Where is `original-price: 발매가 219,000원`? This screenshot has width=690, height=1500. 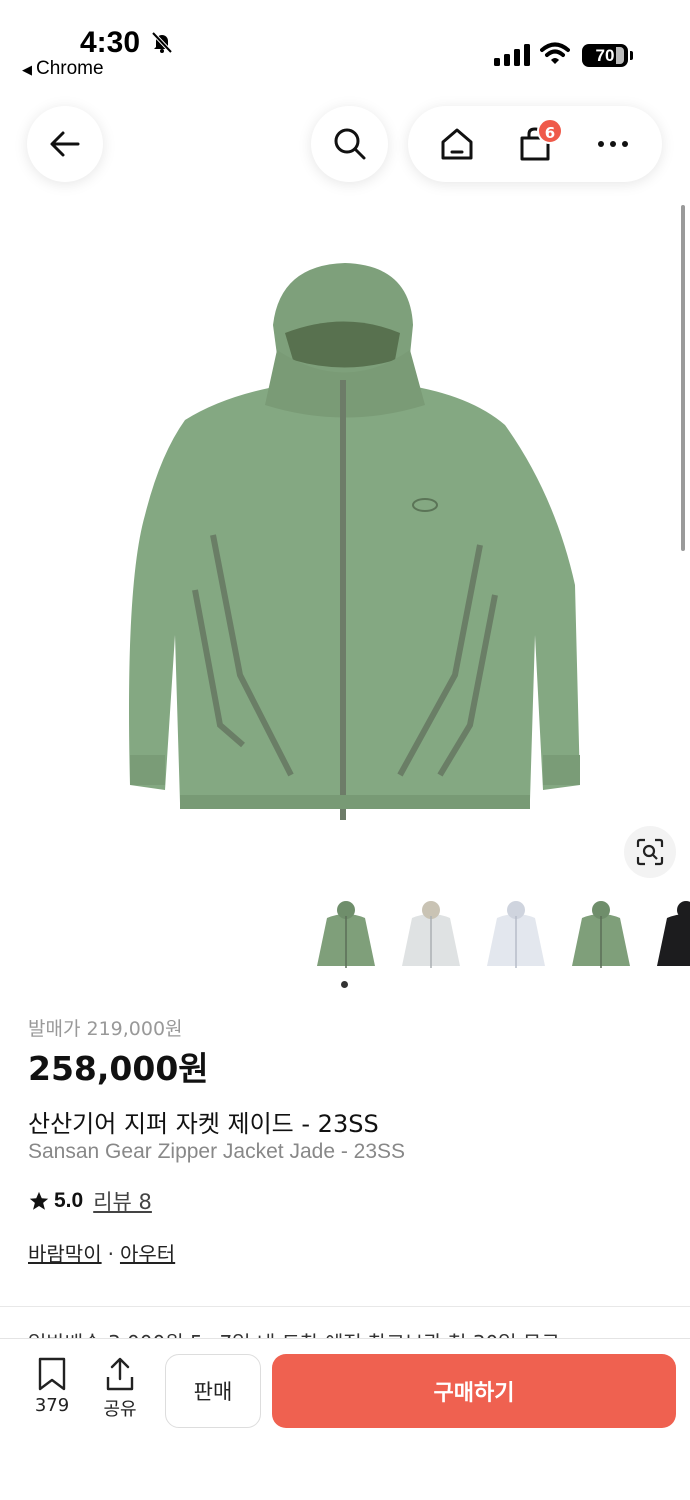
original-price: 발매가 219,000원 is located at coordinates (105, 1029).